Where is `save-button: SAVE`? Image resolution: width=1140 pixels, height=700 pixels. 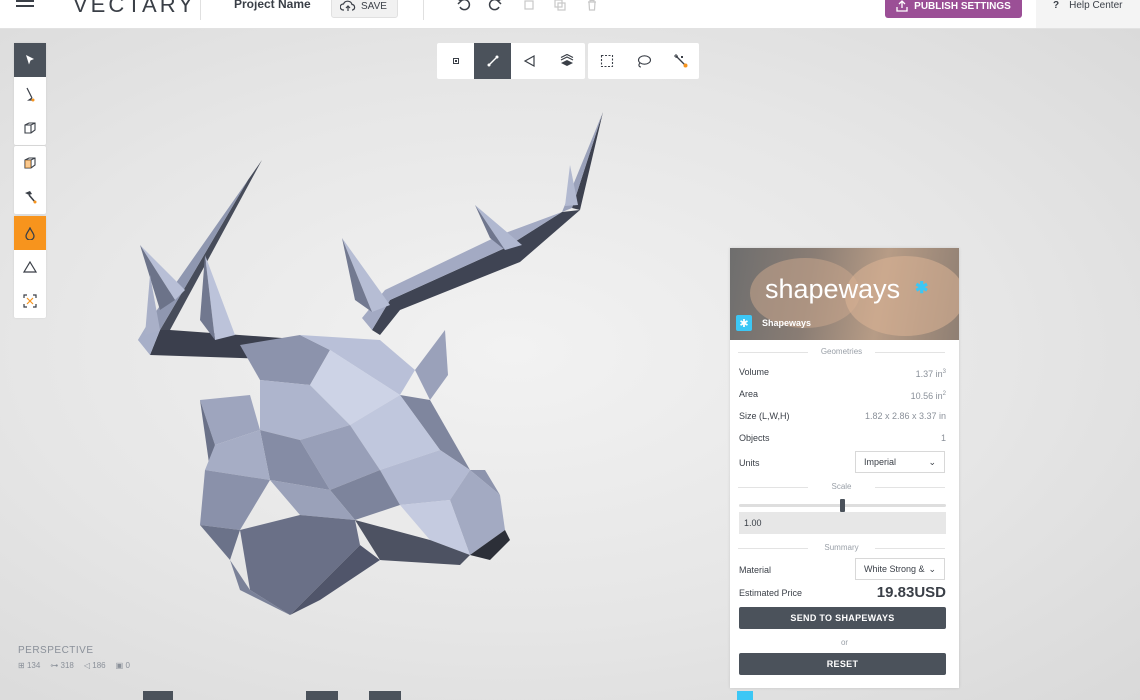
save-button: SAVE is located at coordinates (364, 9).